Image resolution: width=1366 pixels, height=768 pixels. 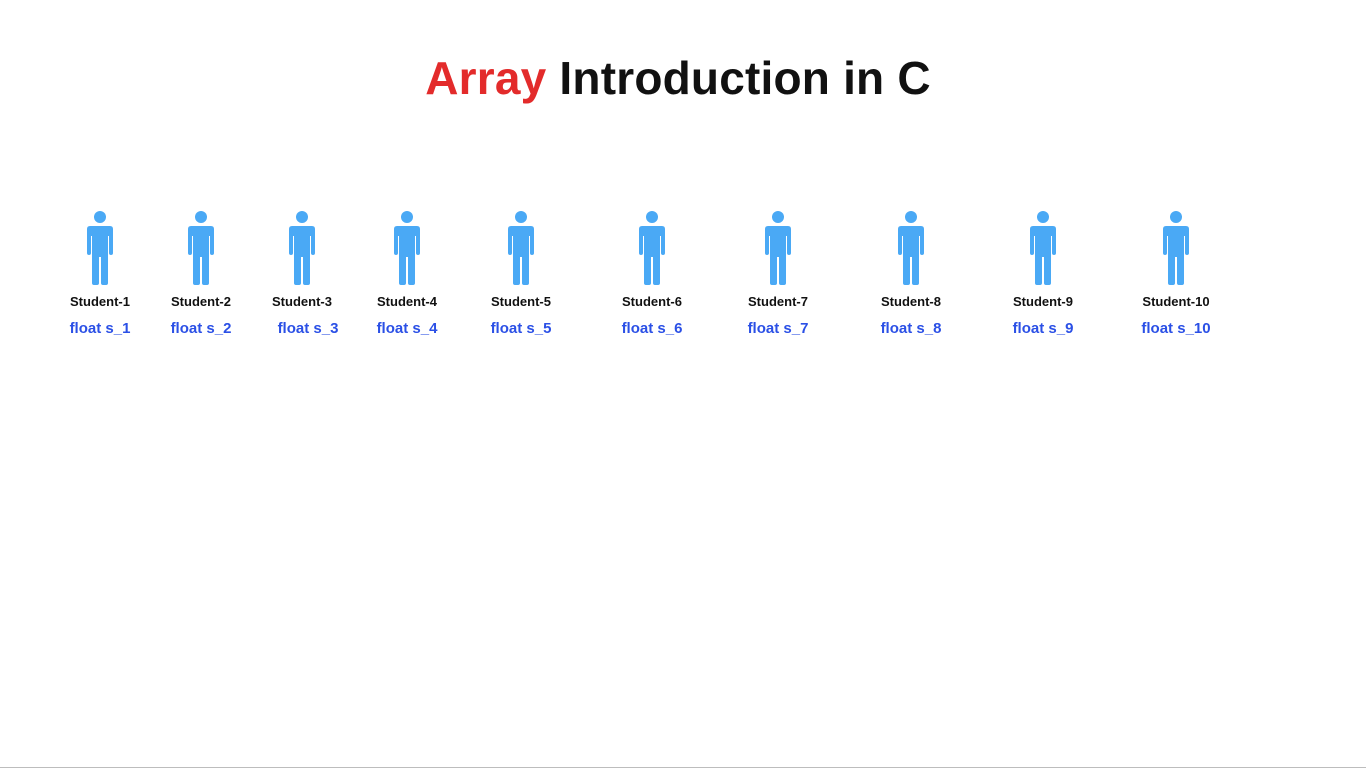 I want to click on student-5: Student-5 float s_5, so click(x=521, y=274).